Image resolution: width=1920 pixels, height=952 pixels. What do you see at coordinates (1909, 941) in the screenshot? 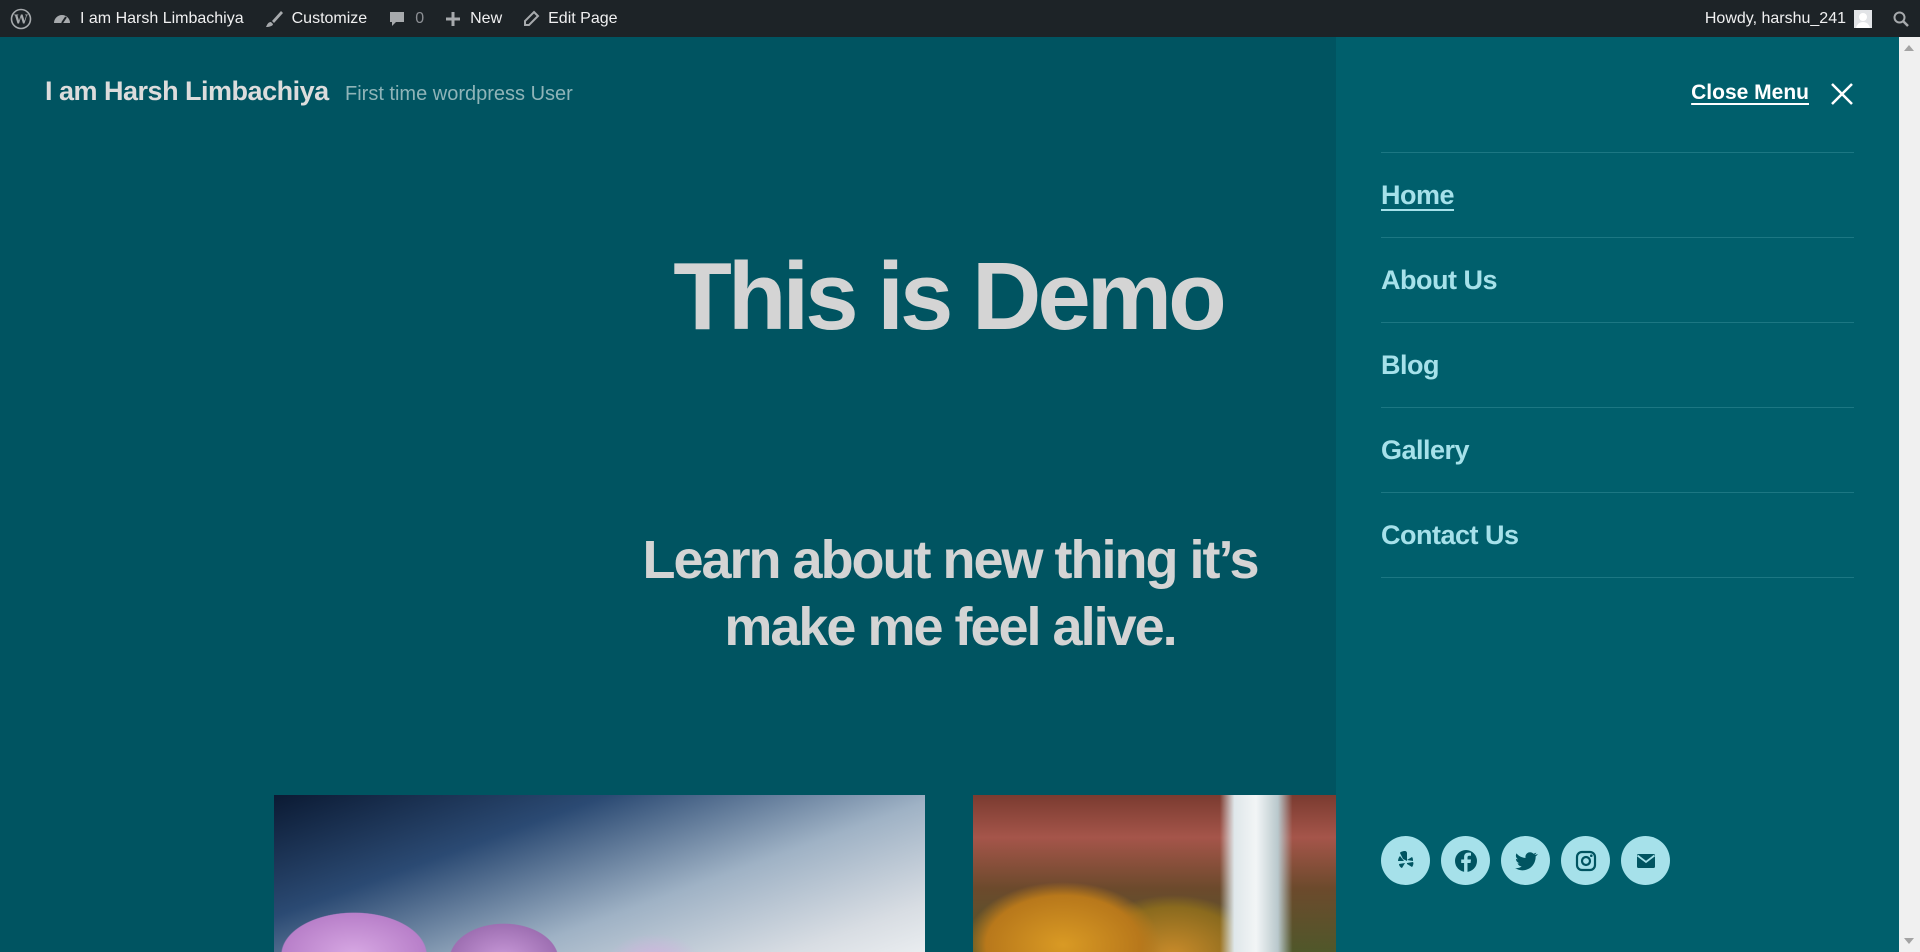
I see `scroll-down-arrow-icon` at bounding box center [1909, 941].